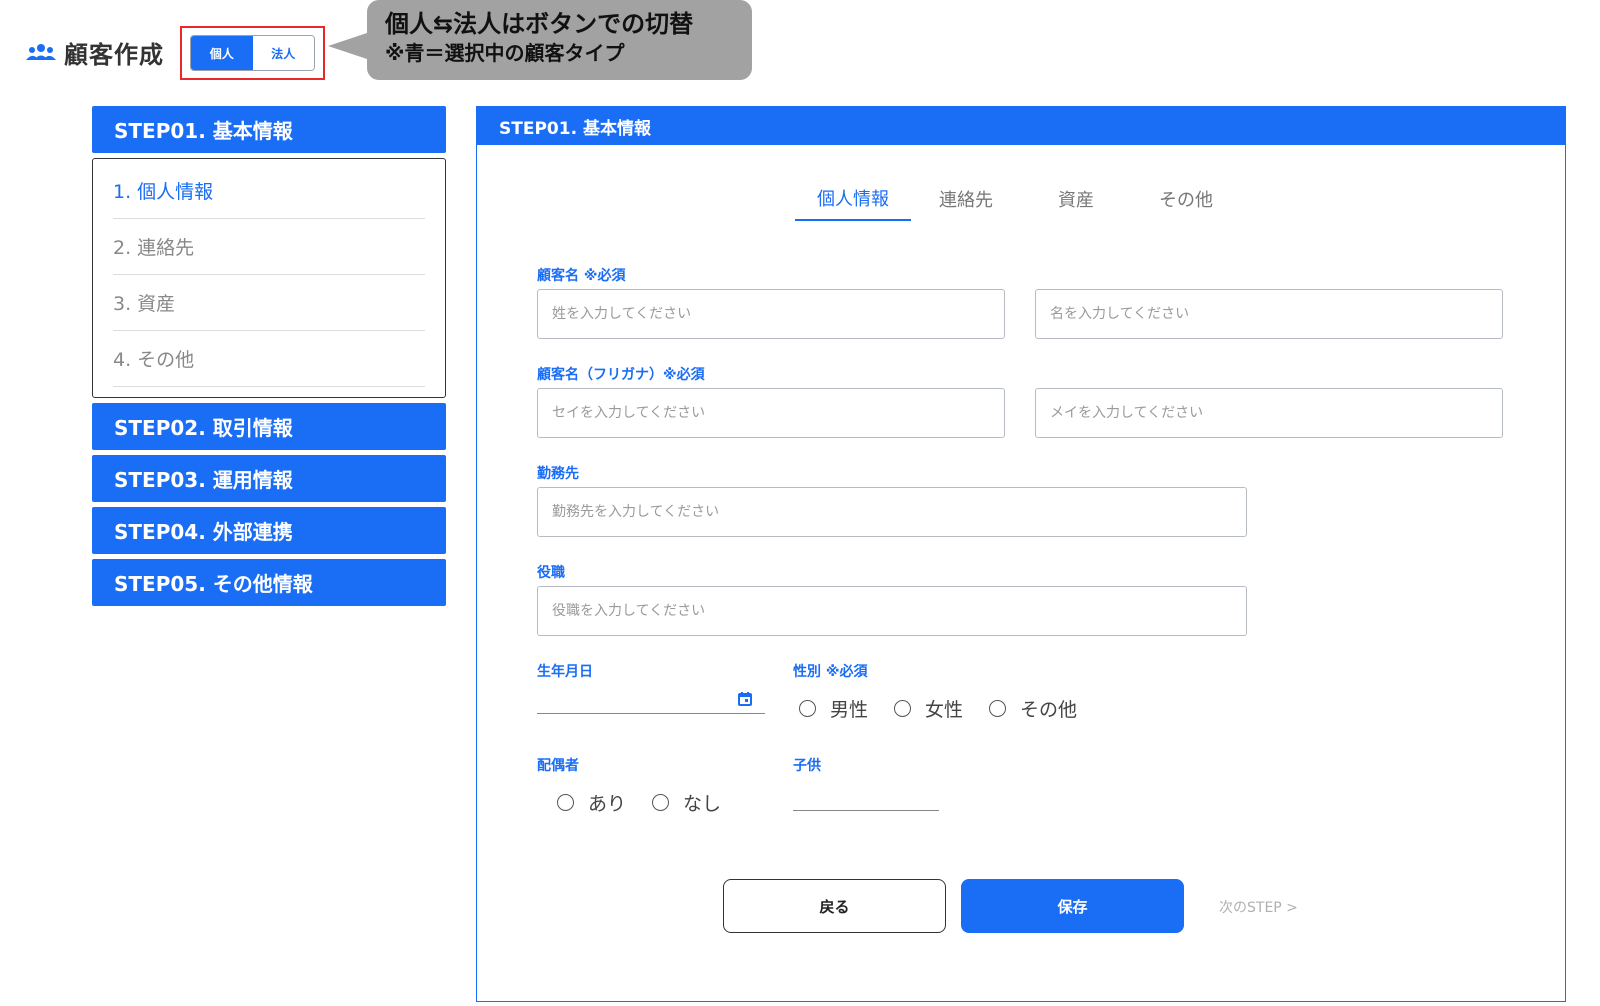 The image size is (1600, 1006). What do you see at coordinates (269, 129) in the screenshot?
I see `step-01-button: STEP01. 基本情報` at bounding box center [269, 129].